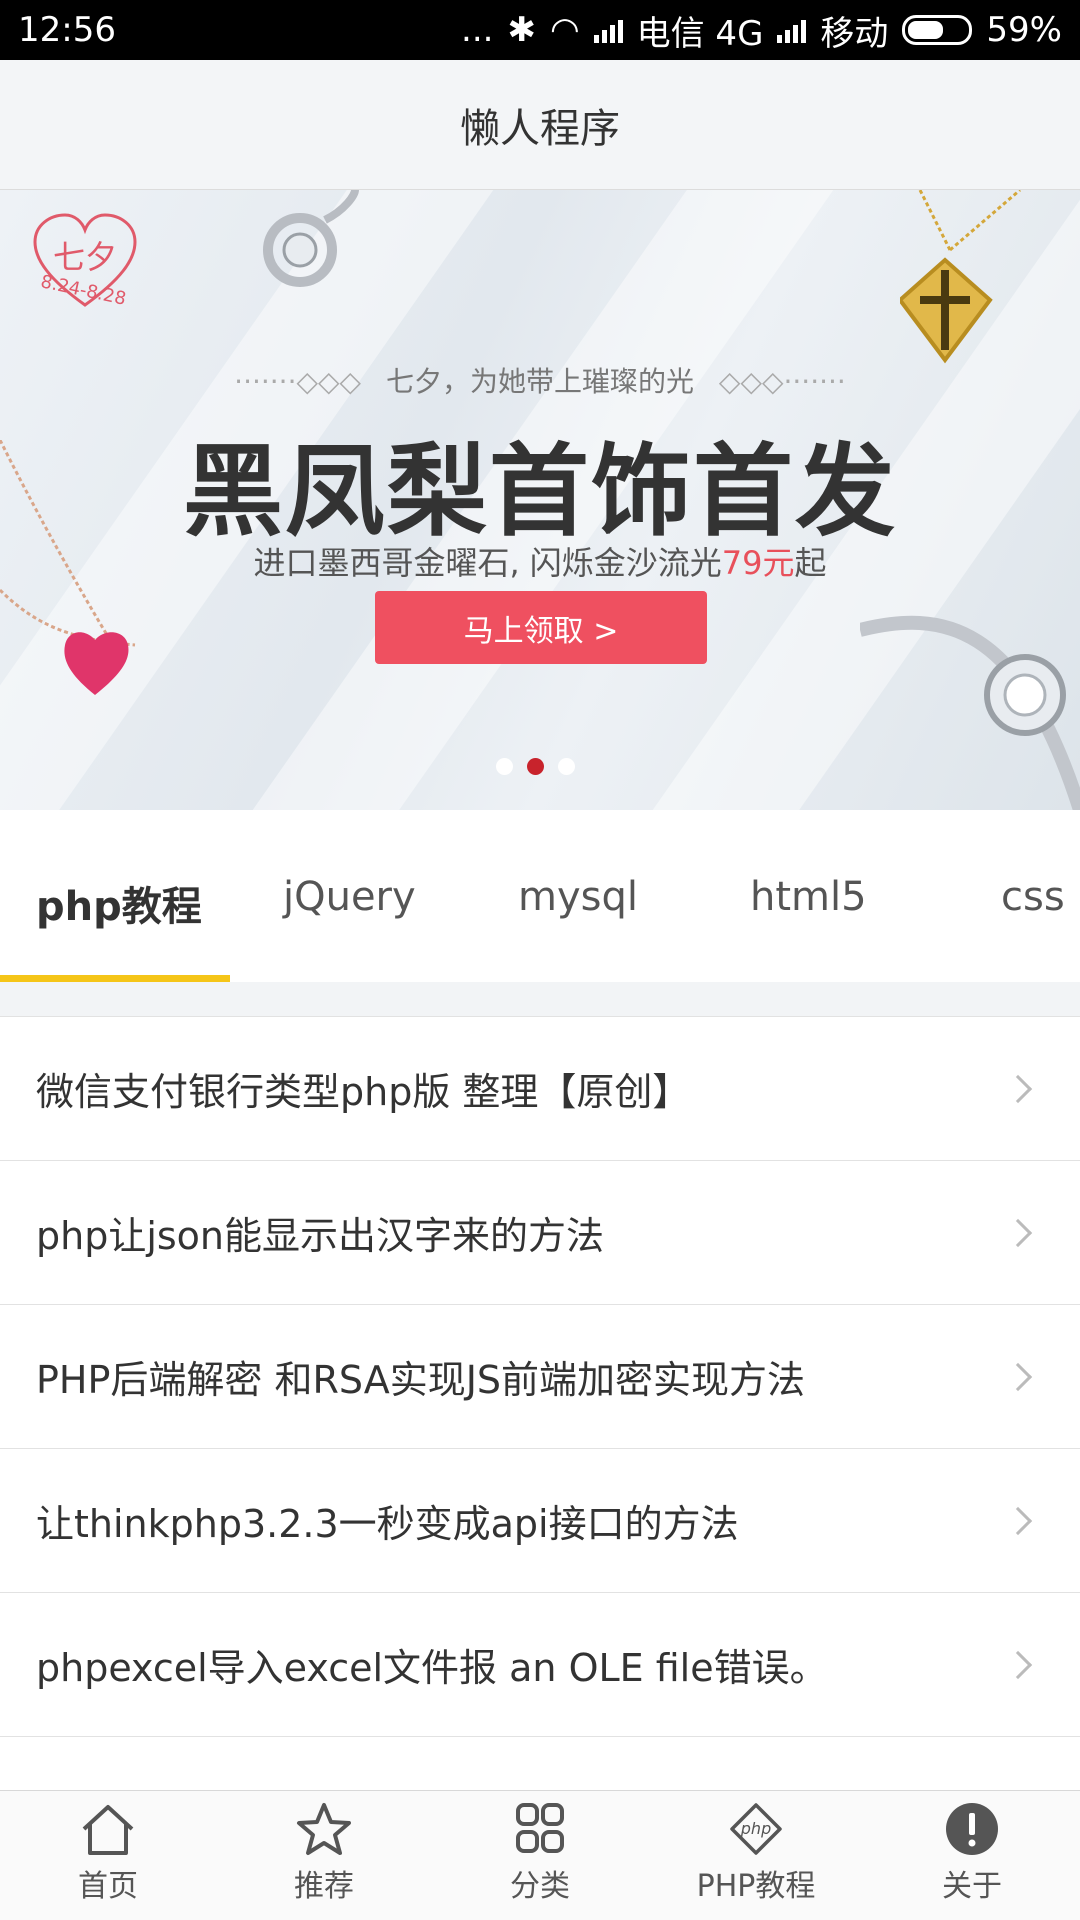 The height and width of the screenshot is (1920, 1080). Describe the element at coordinates (108, 1886) in the screenshot. I see `nav-label: 首页` at that location.